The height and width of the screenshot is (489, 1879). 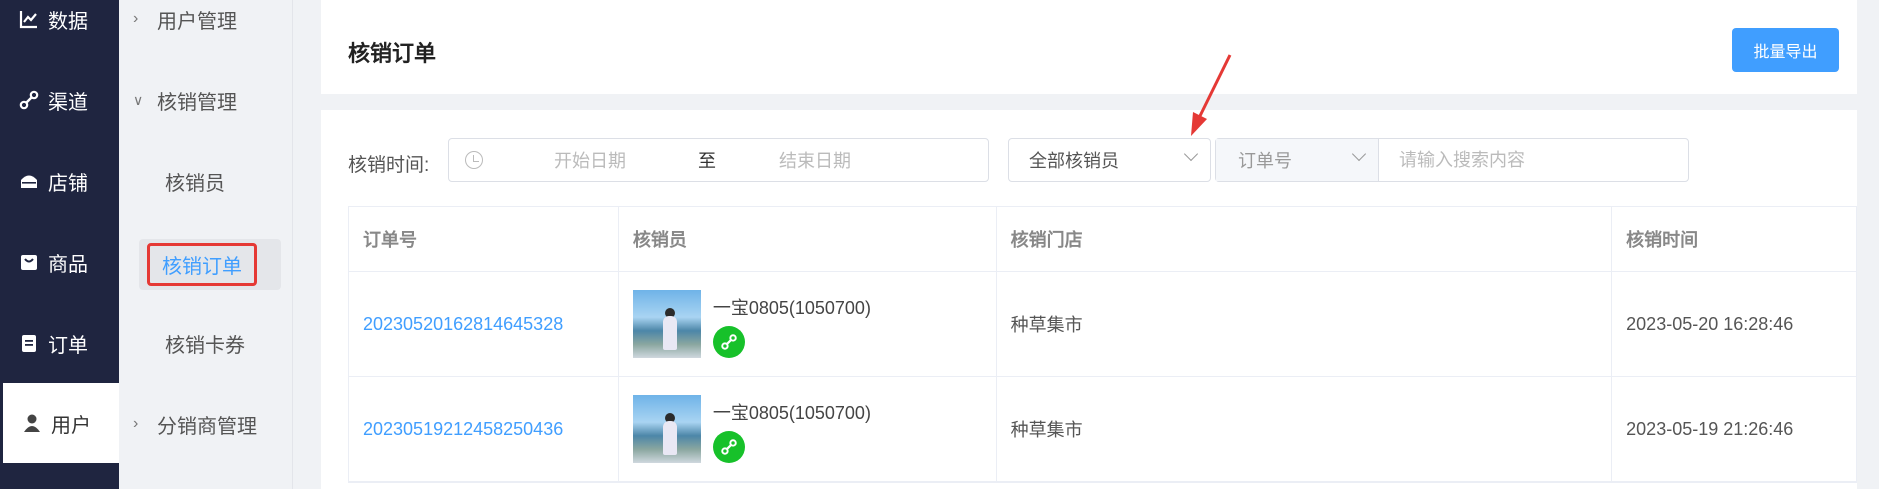 What do you see at coordinates (1734, 429) in the screenshot?
I see `verify-time-cell: 2023-05-19 21:26:46` at bounding box center [1734, 429].